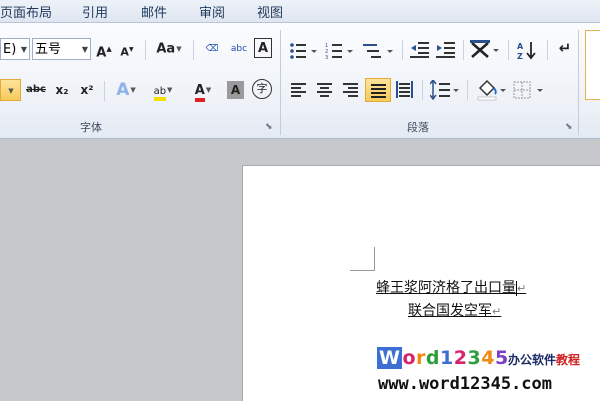  Describe the element at coordinates (544, 360) in the screenshot. I see `watermark-tagline: 办公软件教程` at that location.